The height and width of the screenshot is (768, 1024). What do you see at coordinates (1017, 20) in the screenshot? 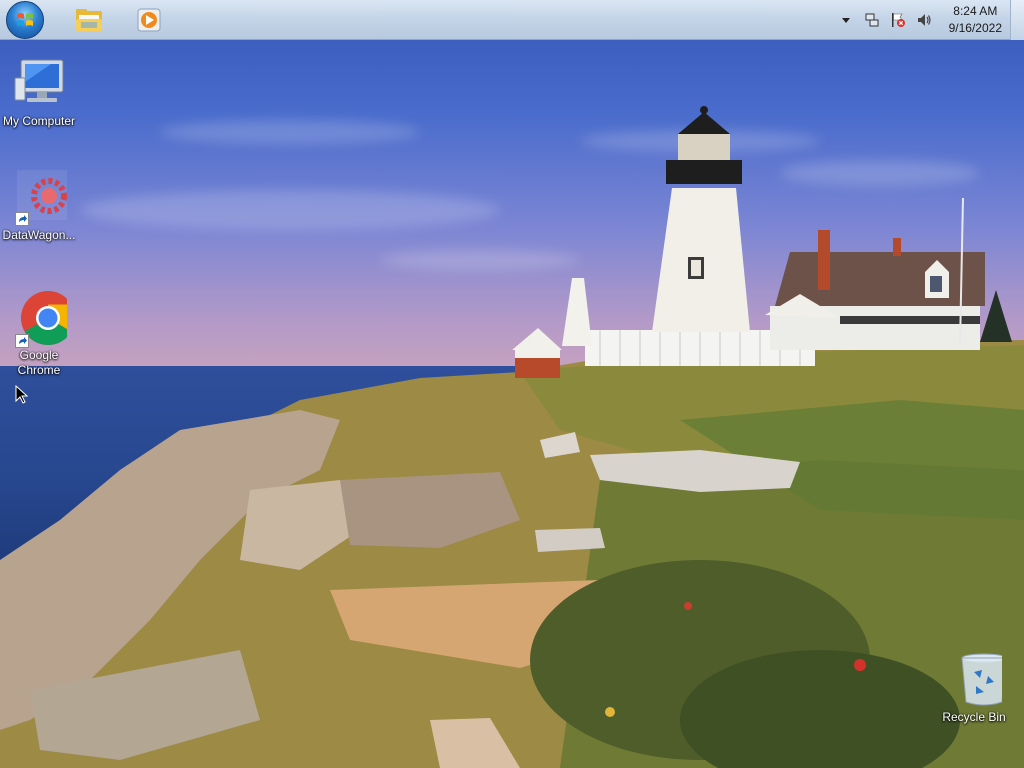
I see `show-desktop-button` at bounding box center [1017, 20].